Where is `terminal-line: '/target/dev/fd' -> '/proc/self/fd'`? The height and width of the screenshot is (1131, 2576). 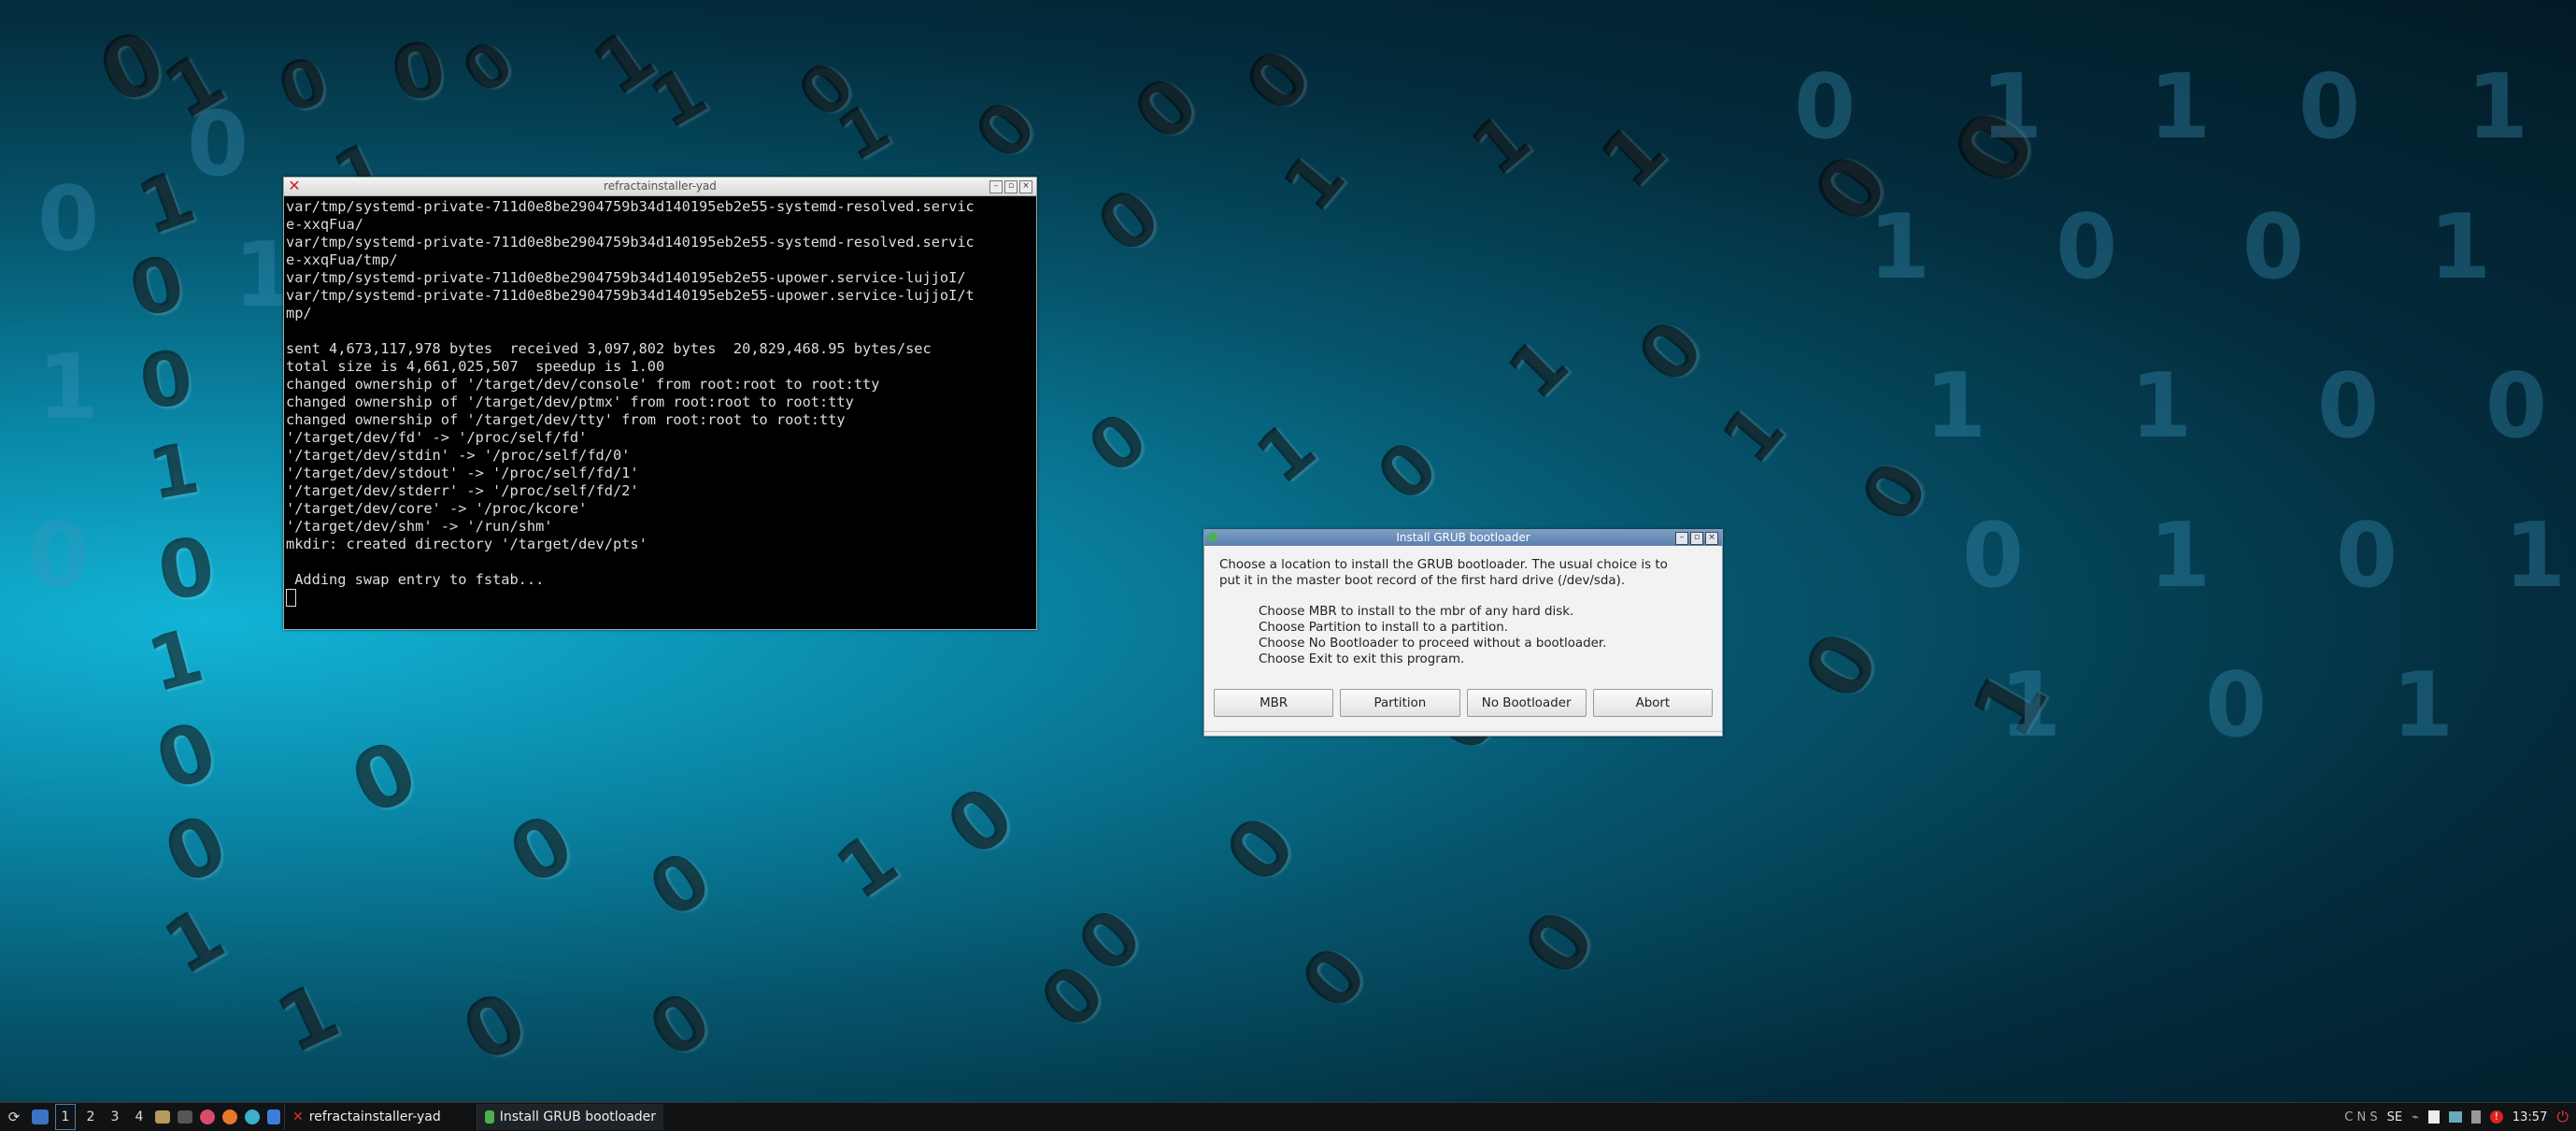 terminal-line: '/target/dev/fd' -> '/proc/self/fd' is located at coordinates (437, 437).